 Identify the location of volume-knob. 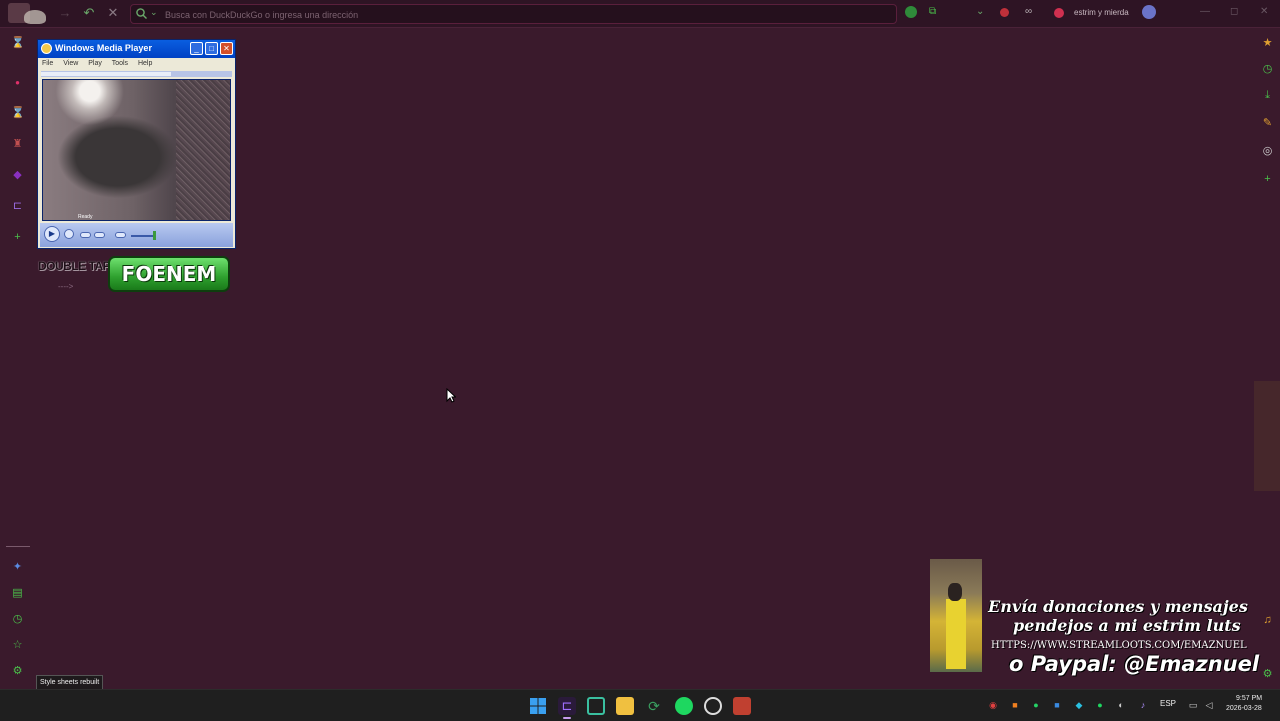
(154, 235).